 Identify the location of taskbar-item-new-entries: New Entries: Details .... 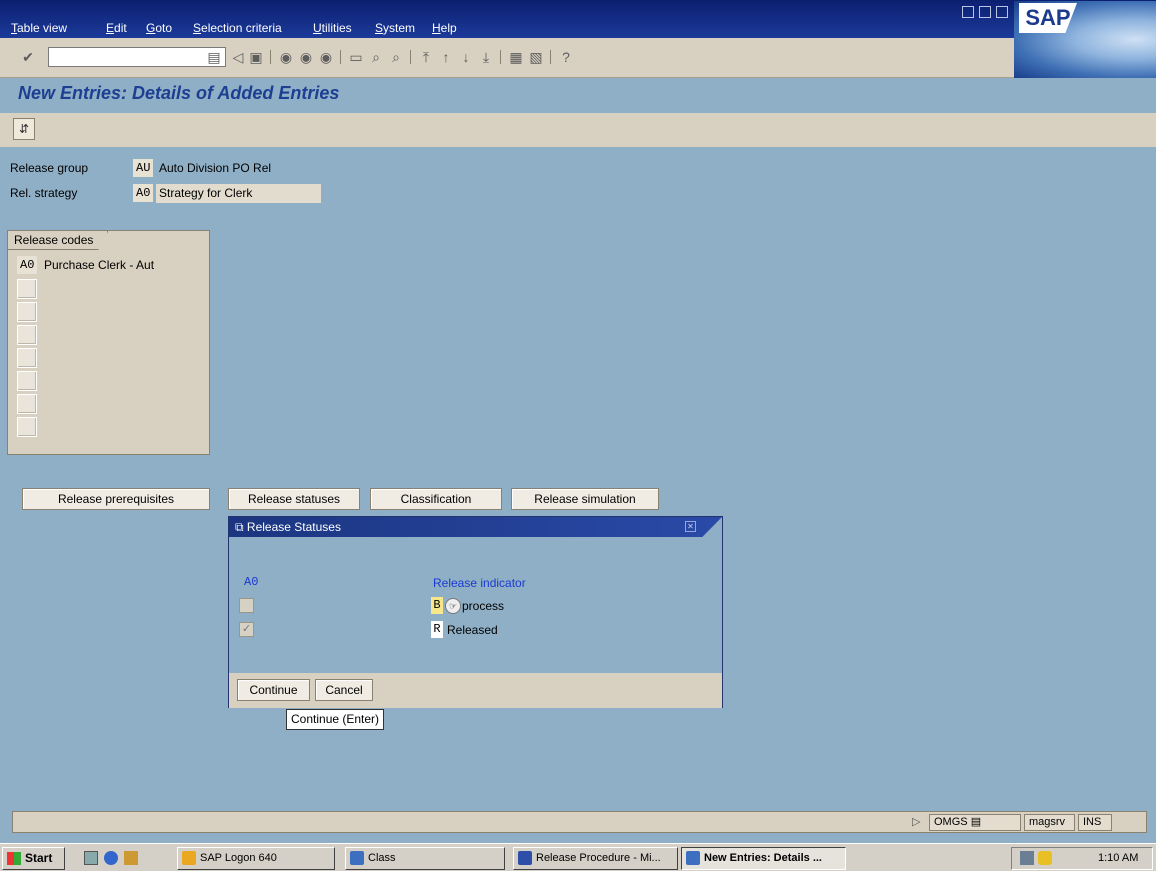
(763, 858).